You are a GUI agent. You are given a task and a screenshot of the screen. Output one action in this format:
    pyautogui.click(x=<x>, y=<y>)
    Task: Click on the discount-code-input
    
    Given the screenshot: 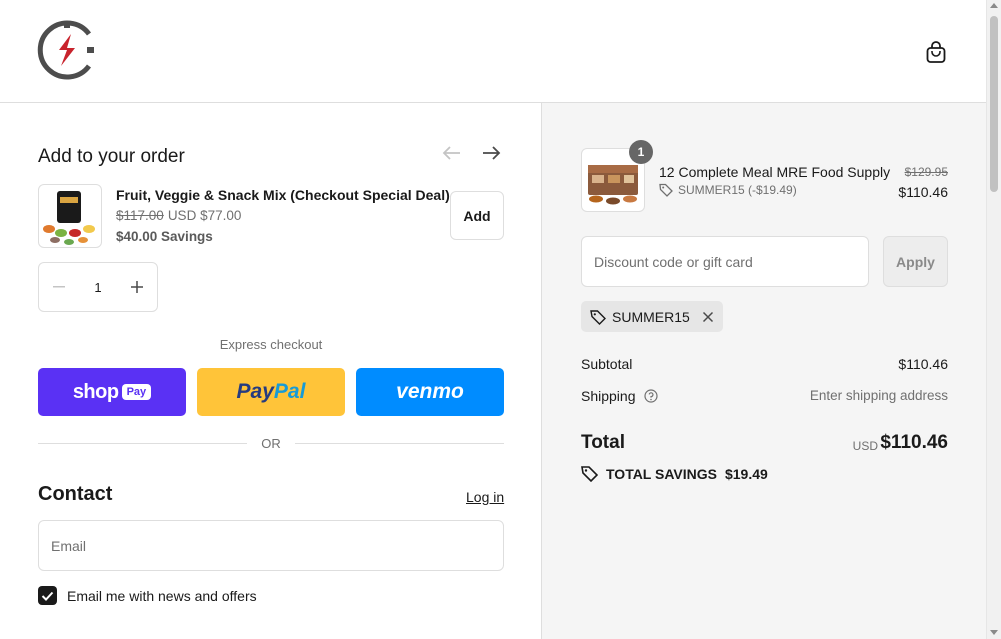 What is the action you would take?
    pyautogui.click(x=725, y=261)
    